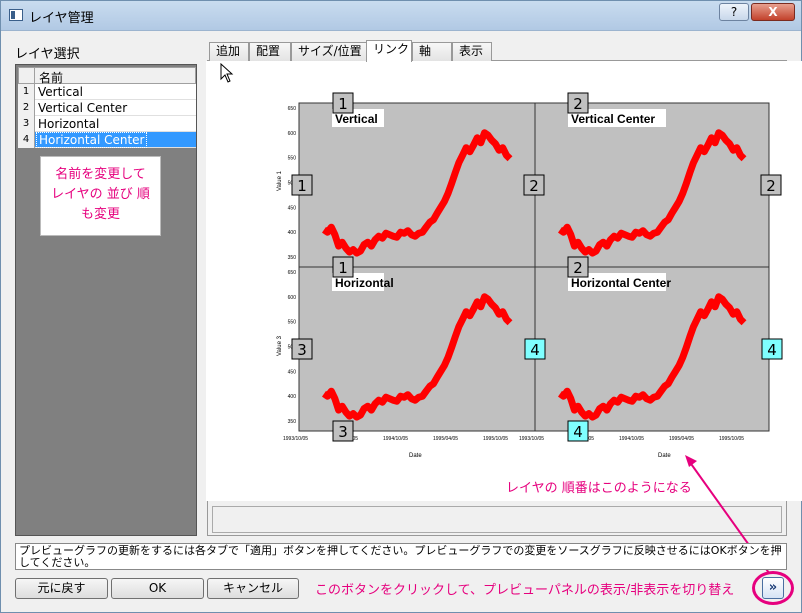  I want to click on layer-title: Horizontal, so click(364, 283).